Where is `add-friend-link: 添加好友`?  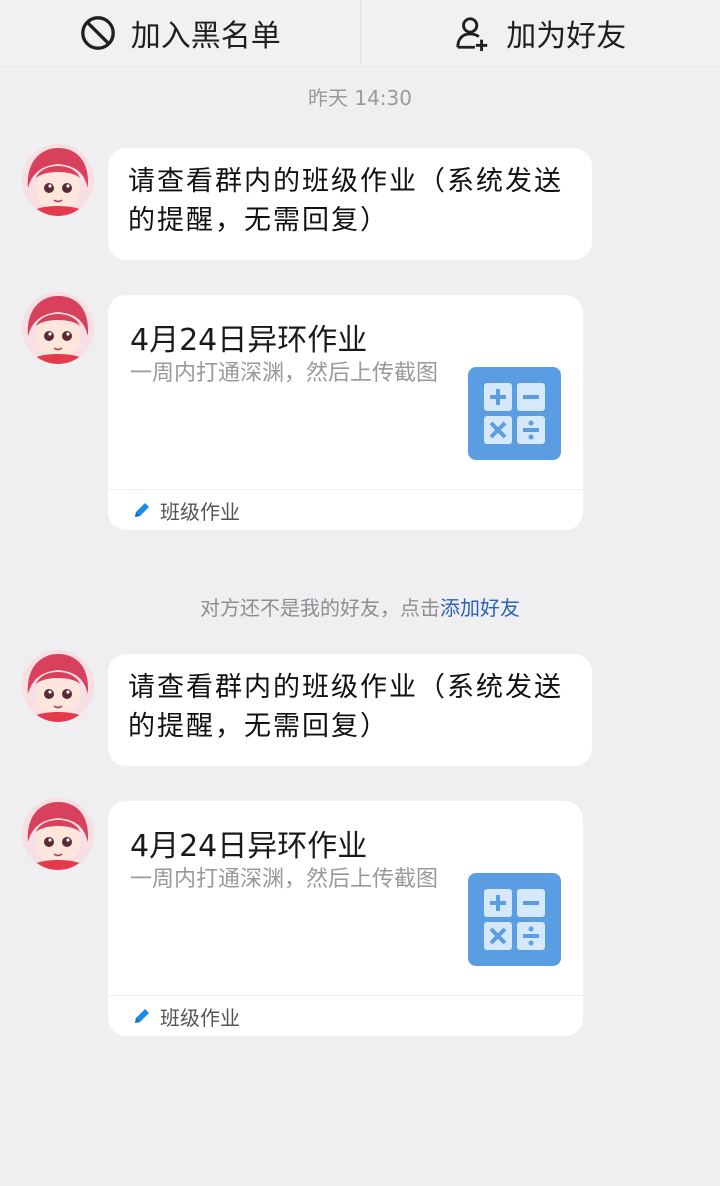
add-friend-link: 添加好友 is located at coordinates (480, 608).